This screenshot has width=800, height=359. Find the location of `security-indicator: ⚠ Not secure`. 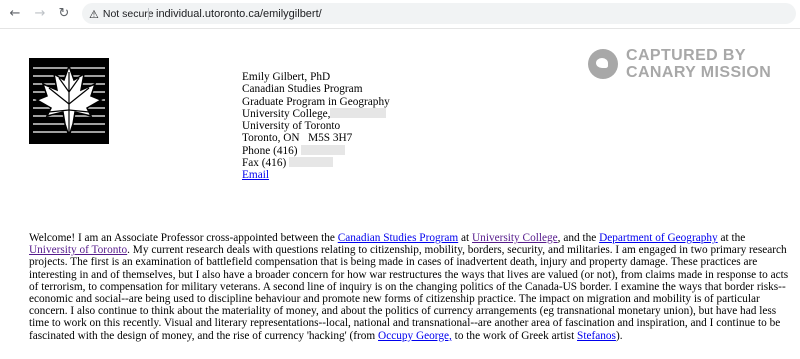

security-indicator: ⚠ Not secure is located at coordinates (121, 14).